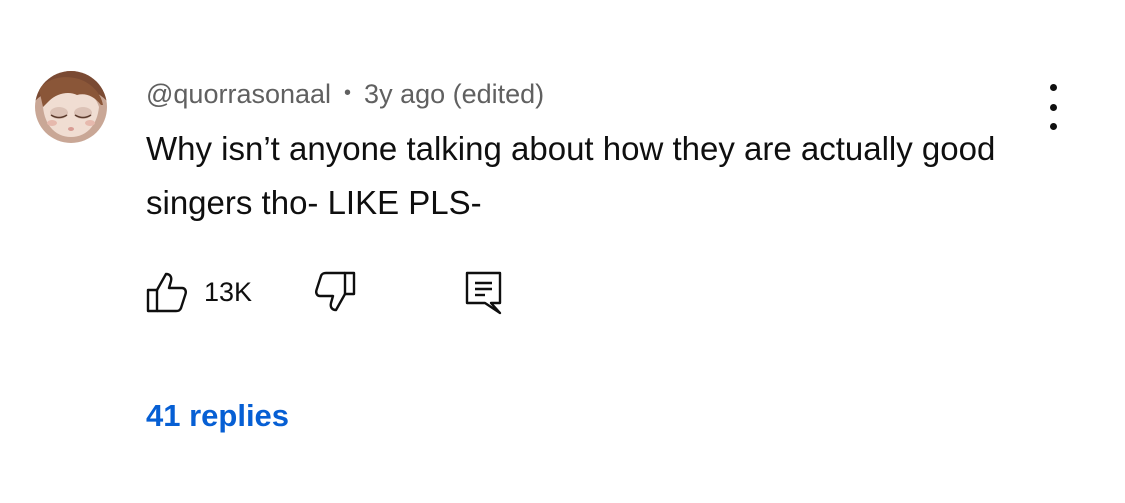  I want to click on like-button: 13K, so click(199, 292).